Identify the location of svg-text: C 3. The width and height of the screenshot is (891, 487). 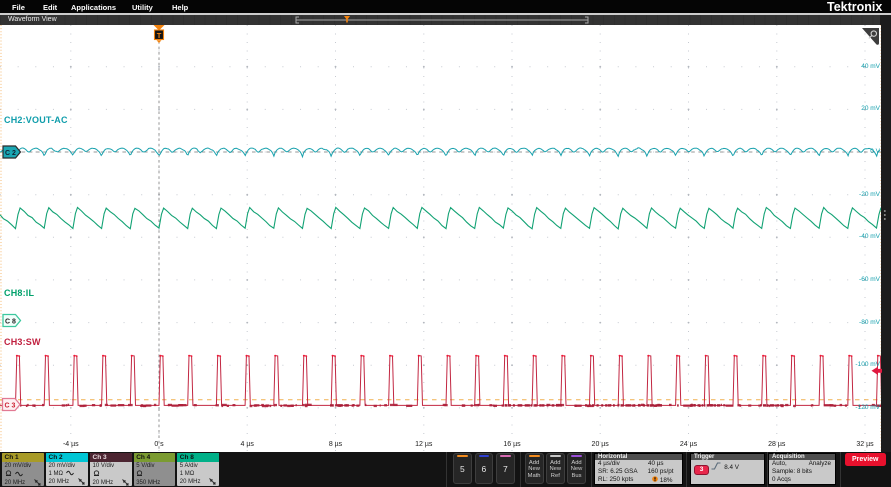
(10, 406).